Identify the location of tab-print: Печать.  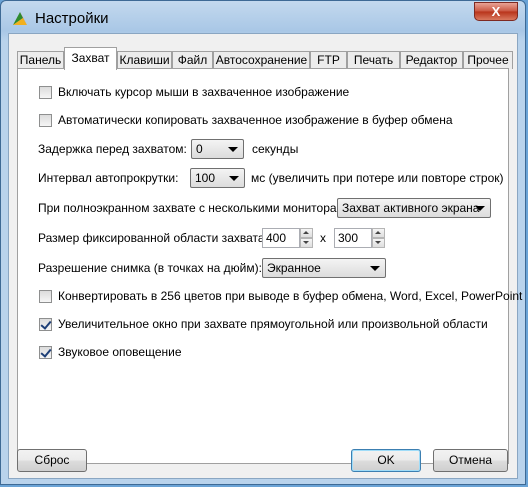
(373, 60).